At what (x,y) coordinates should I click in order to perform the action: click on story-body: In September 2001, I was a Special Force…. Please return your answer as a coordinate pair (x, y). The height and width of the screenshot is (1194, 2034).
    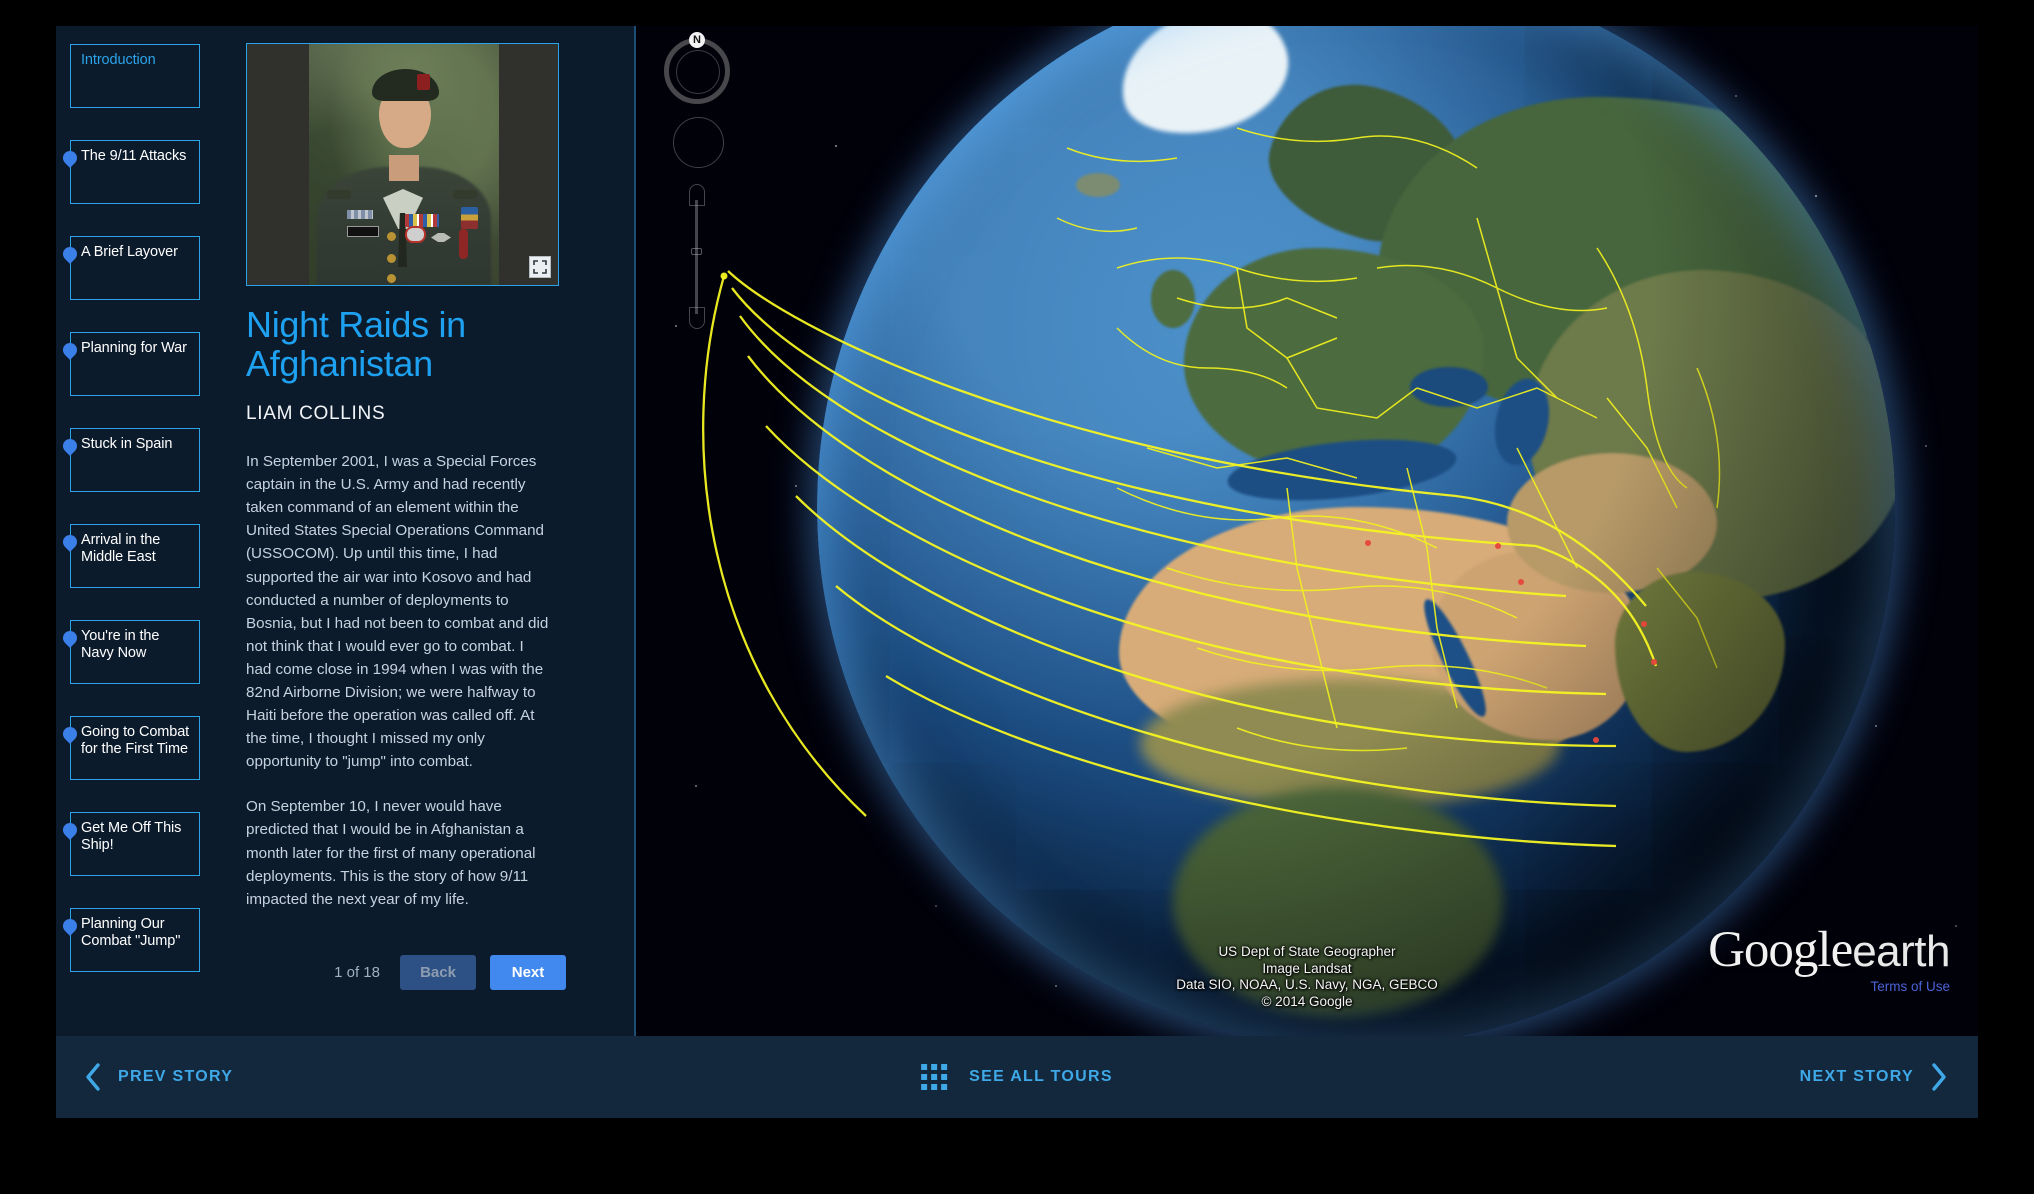
    Looking at the image, I should click on (399, 680).